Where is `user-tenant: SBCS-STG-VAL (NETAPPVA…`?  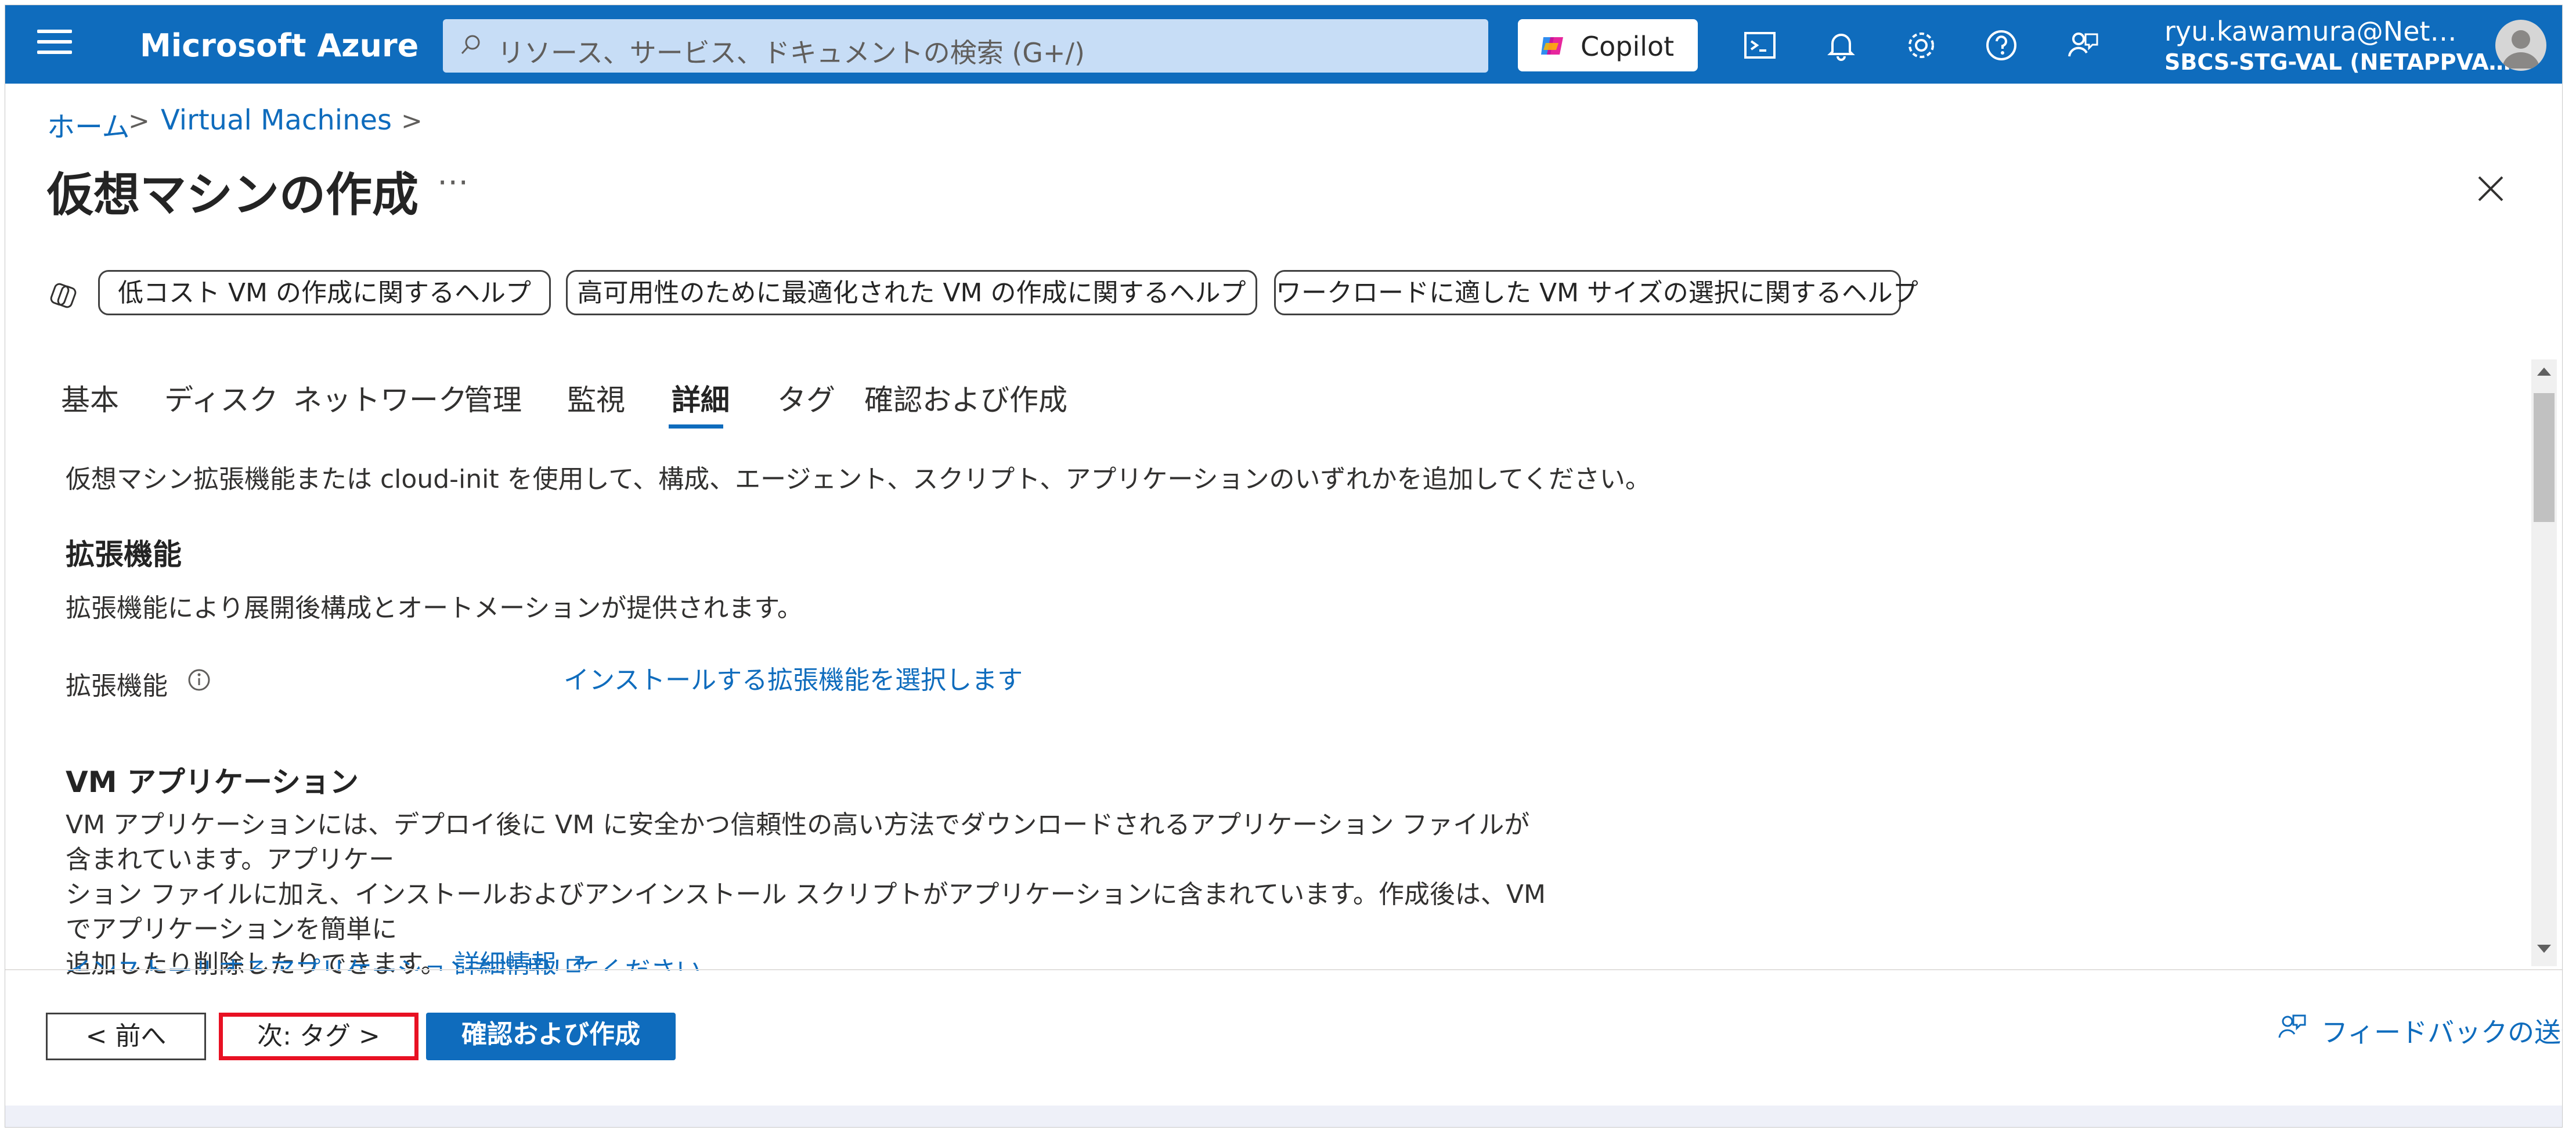
user-tenant: SBCS-STG-VAL (NETAPPVA… is located at coordinates (2337, 62).